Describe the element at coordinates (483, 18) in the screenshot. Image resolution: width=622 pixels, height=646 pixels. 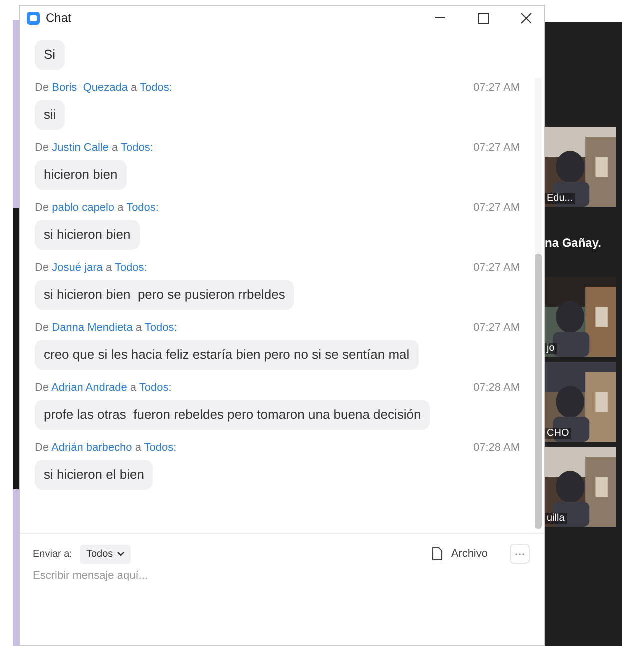
I see `maximize-icon` at that location.